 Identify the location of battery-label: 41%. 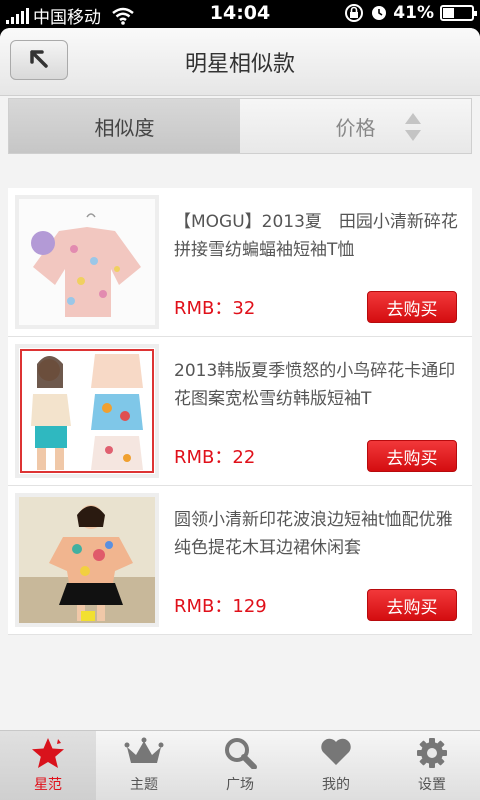
(413, 13).